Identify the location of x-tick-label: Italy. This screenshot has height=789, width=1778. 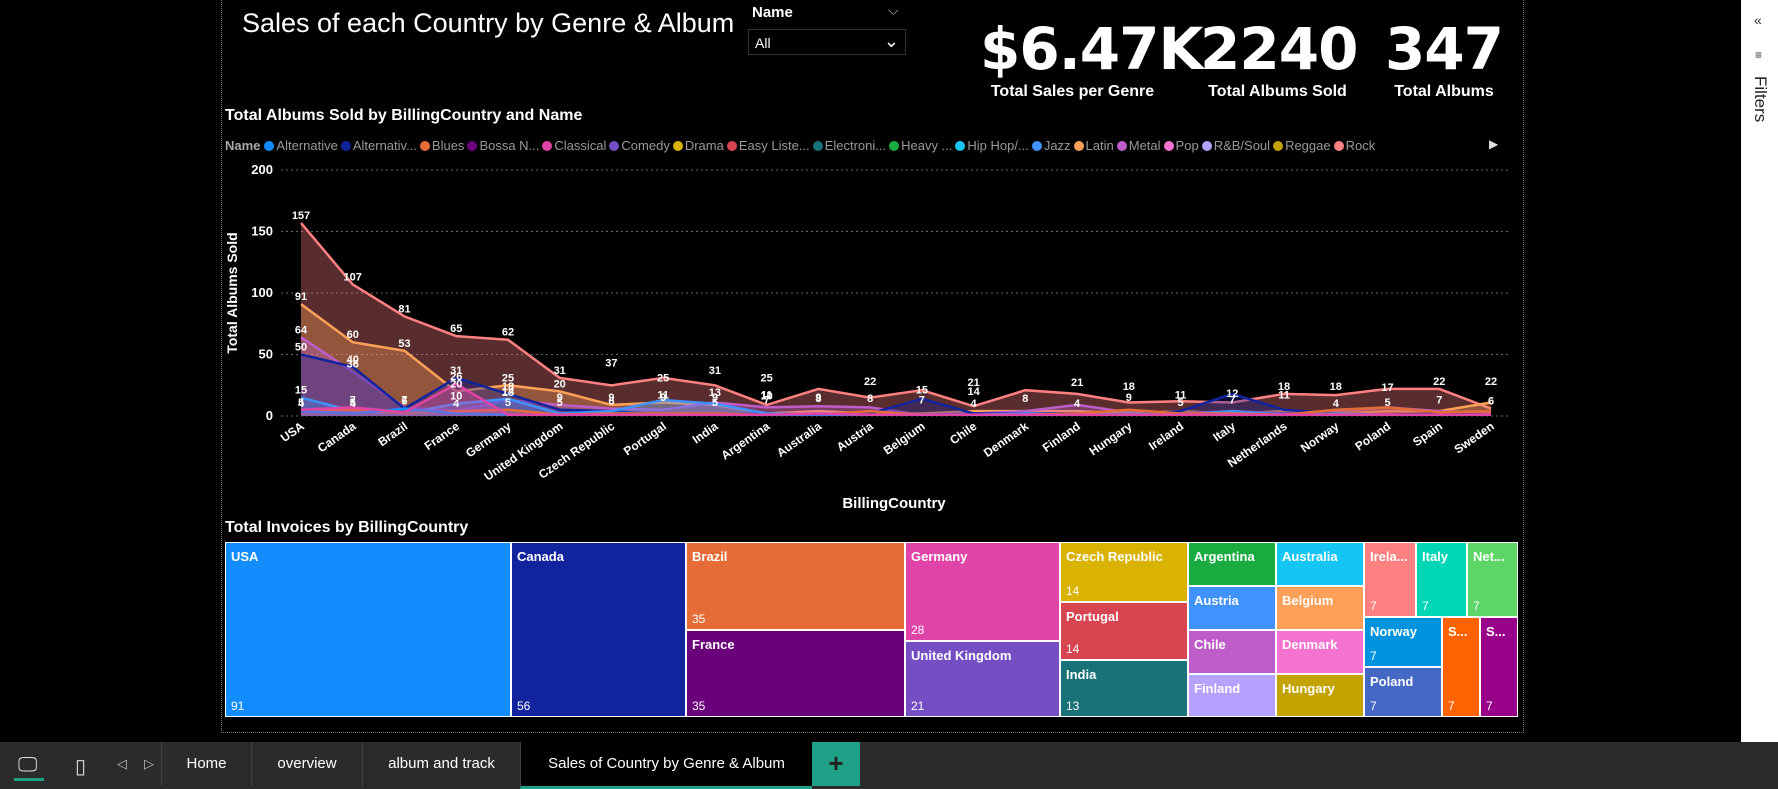
(1224, 431).